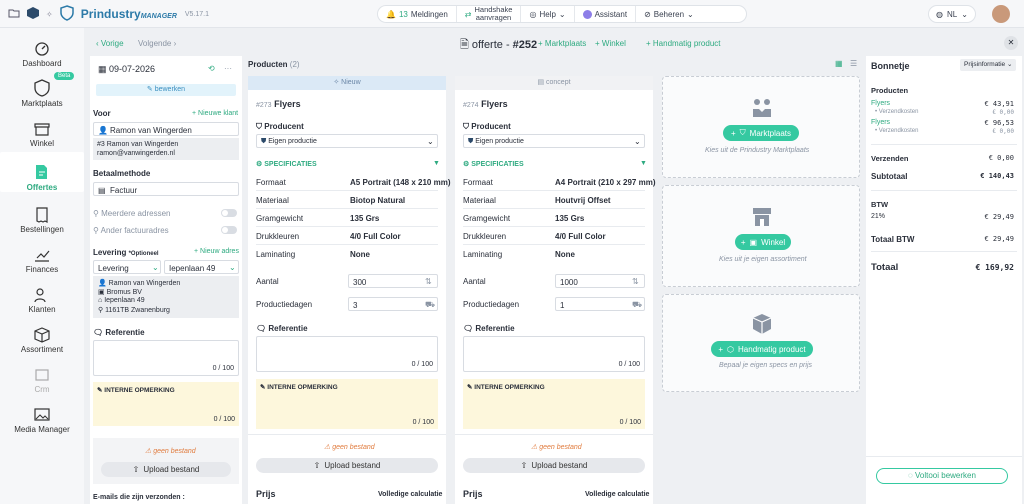 This screenshot has height=504, width=1024. What do you see at coordinates (365, 218) in the screenshot?
I see `spec-value: 135 Grs` at bounding box center [365, 218].